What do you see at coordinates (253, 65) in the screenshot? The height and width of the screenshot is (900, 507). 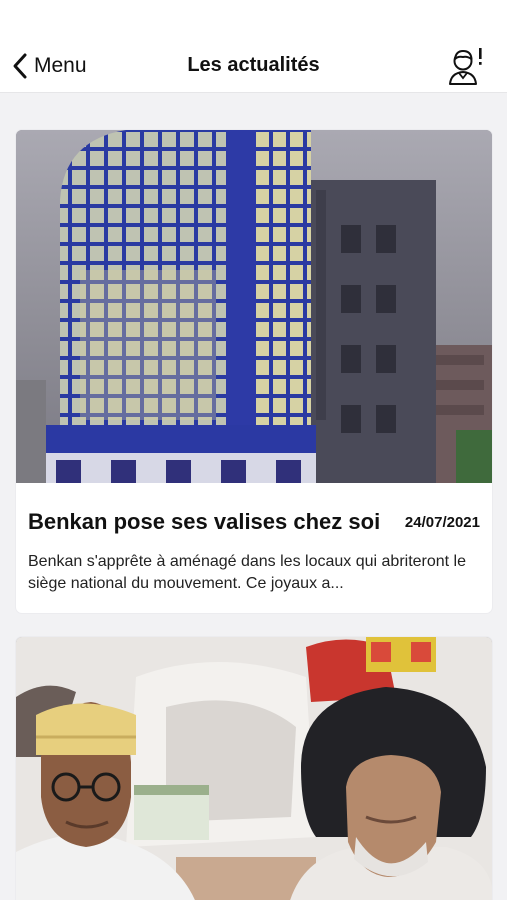 I see `page-title: Les actualités` at bounding box center [253, 65].